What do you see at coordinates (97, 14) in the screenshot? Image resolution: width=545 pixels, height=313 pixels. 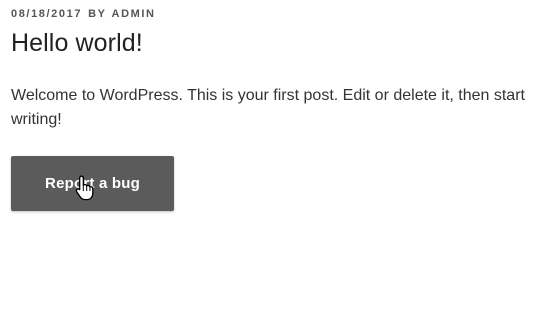 I see `post-by-label: BY` at bounding box center [97, 14].